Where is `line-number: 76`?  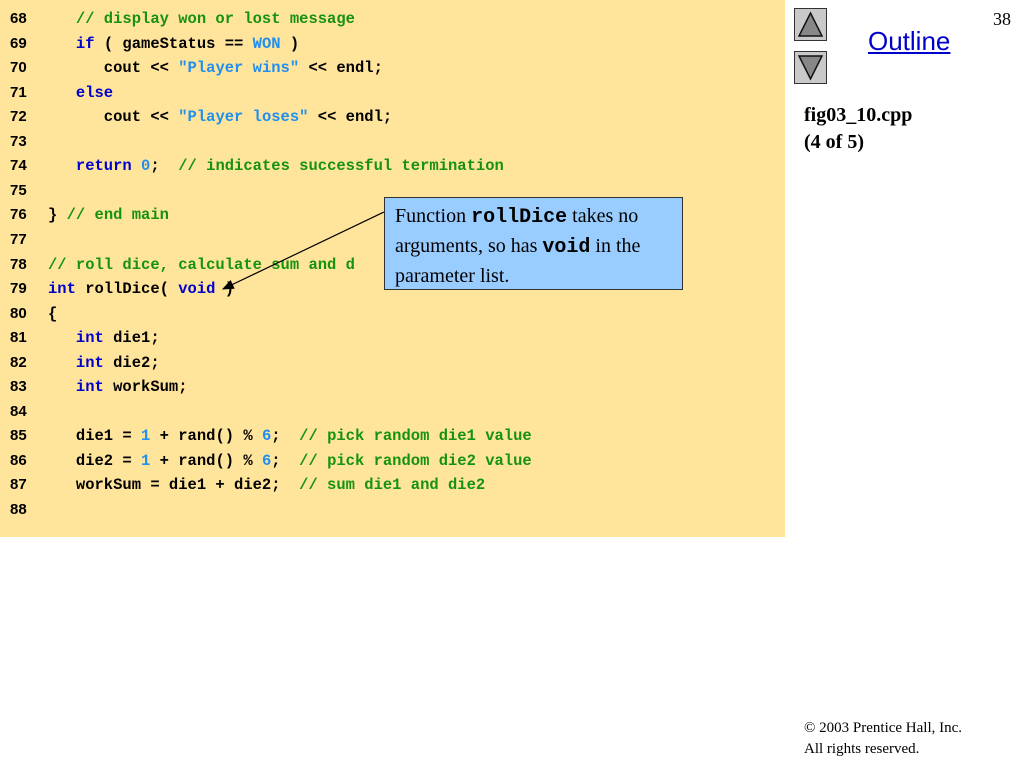 line-number: 76 is located at coordinates (18, 215).